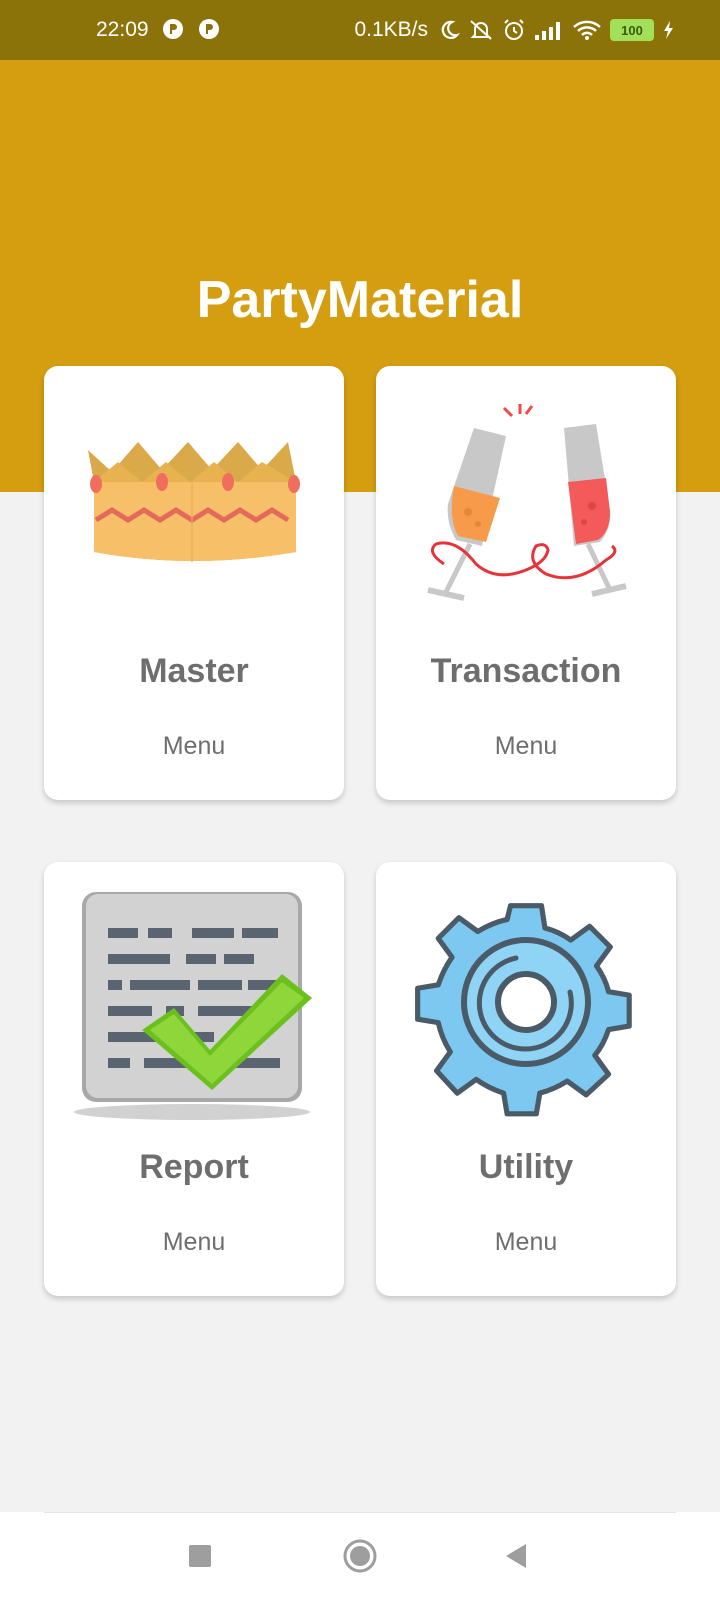 Image resolution: width=720 pixels, height=1600 pixels. I want to click on report-subtitle: Menu, so click(194, 1242).